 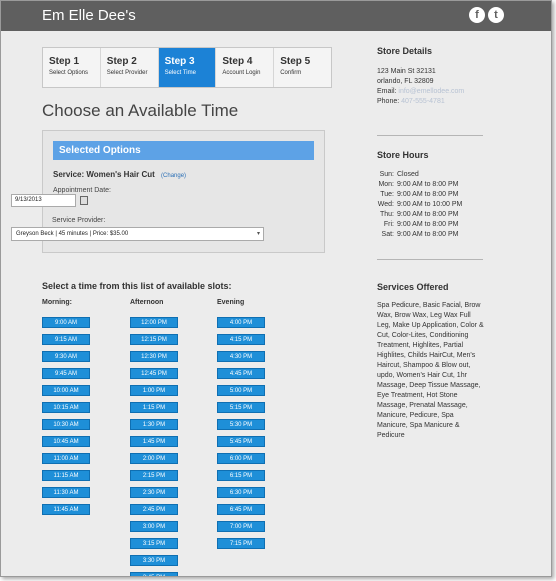 I want to click on time-slot-button: 9:00 AM, so click(x=66, y=322).